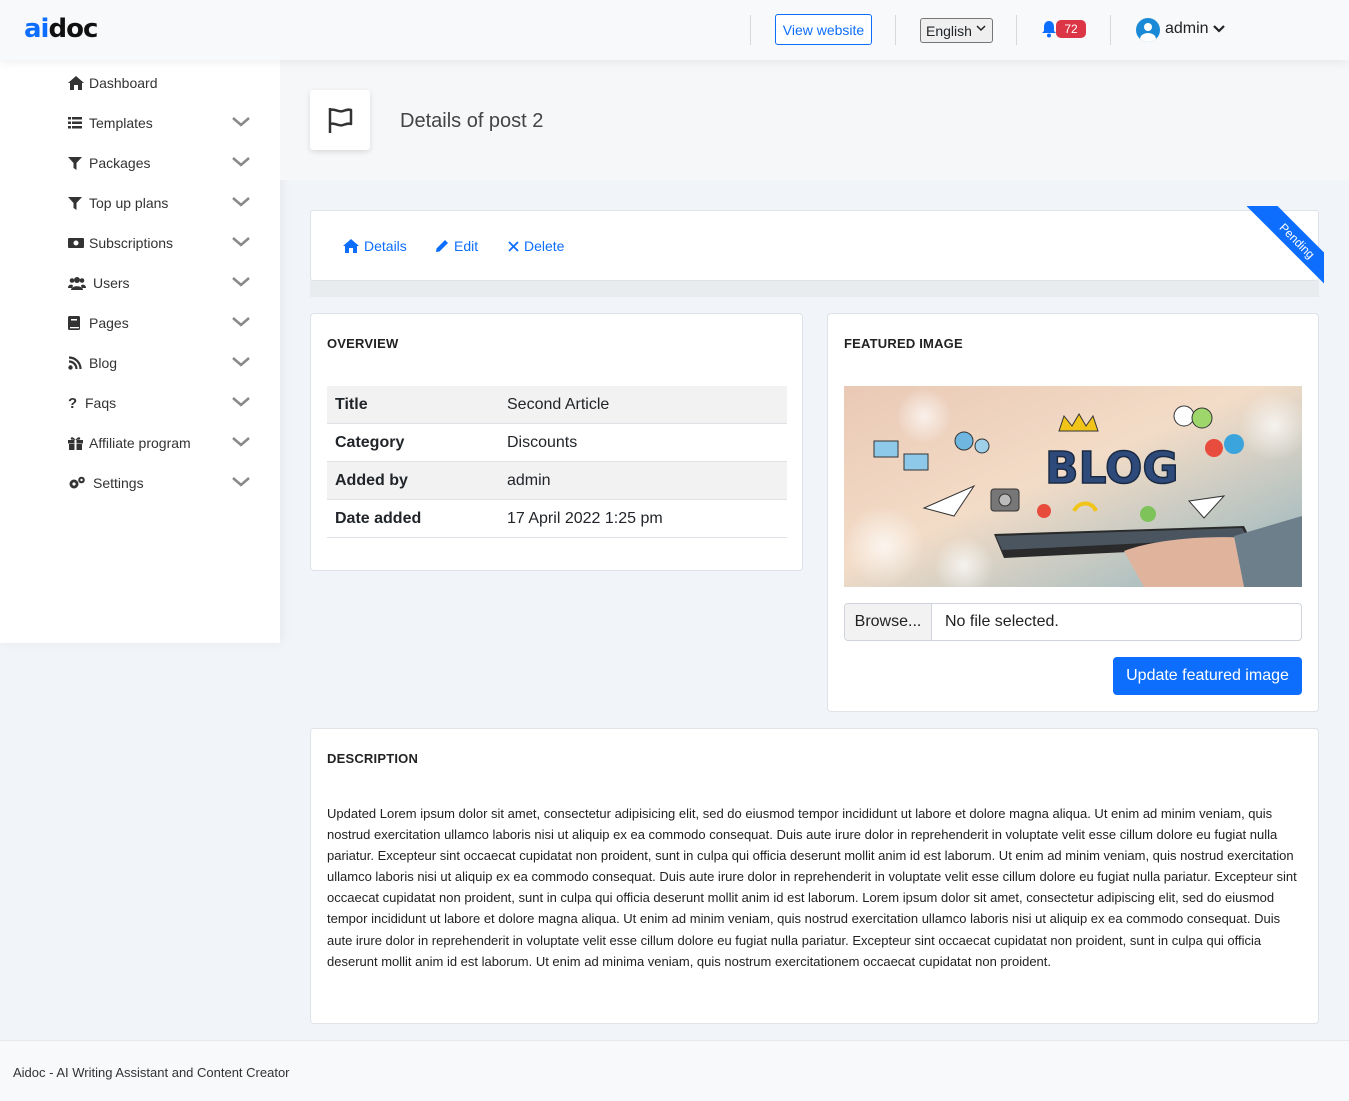 The height and width of the screenshot is (1101, 1349). I want to click on row-value: Discounts, so click(542, 442).